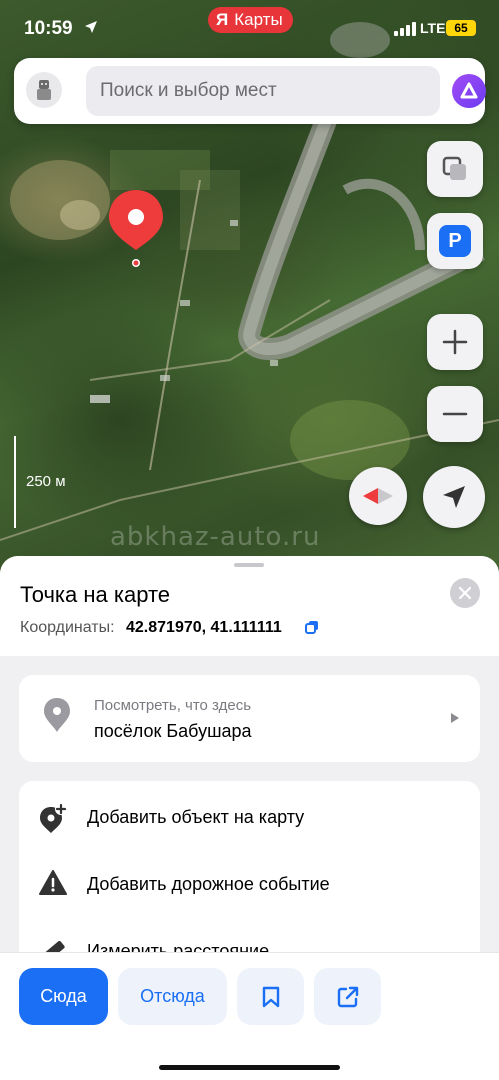 The image size is (499, 1080). What do you see at coordinates (53, 882) in the screenshot?
I see `warning-icon` at bounding box center [53, 882].